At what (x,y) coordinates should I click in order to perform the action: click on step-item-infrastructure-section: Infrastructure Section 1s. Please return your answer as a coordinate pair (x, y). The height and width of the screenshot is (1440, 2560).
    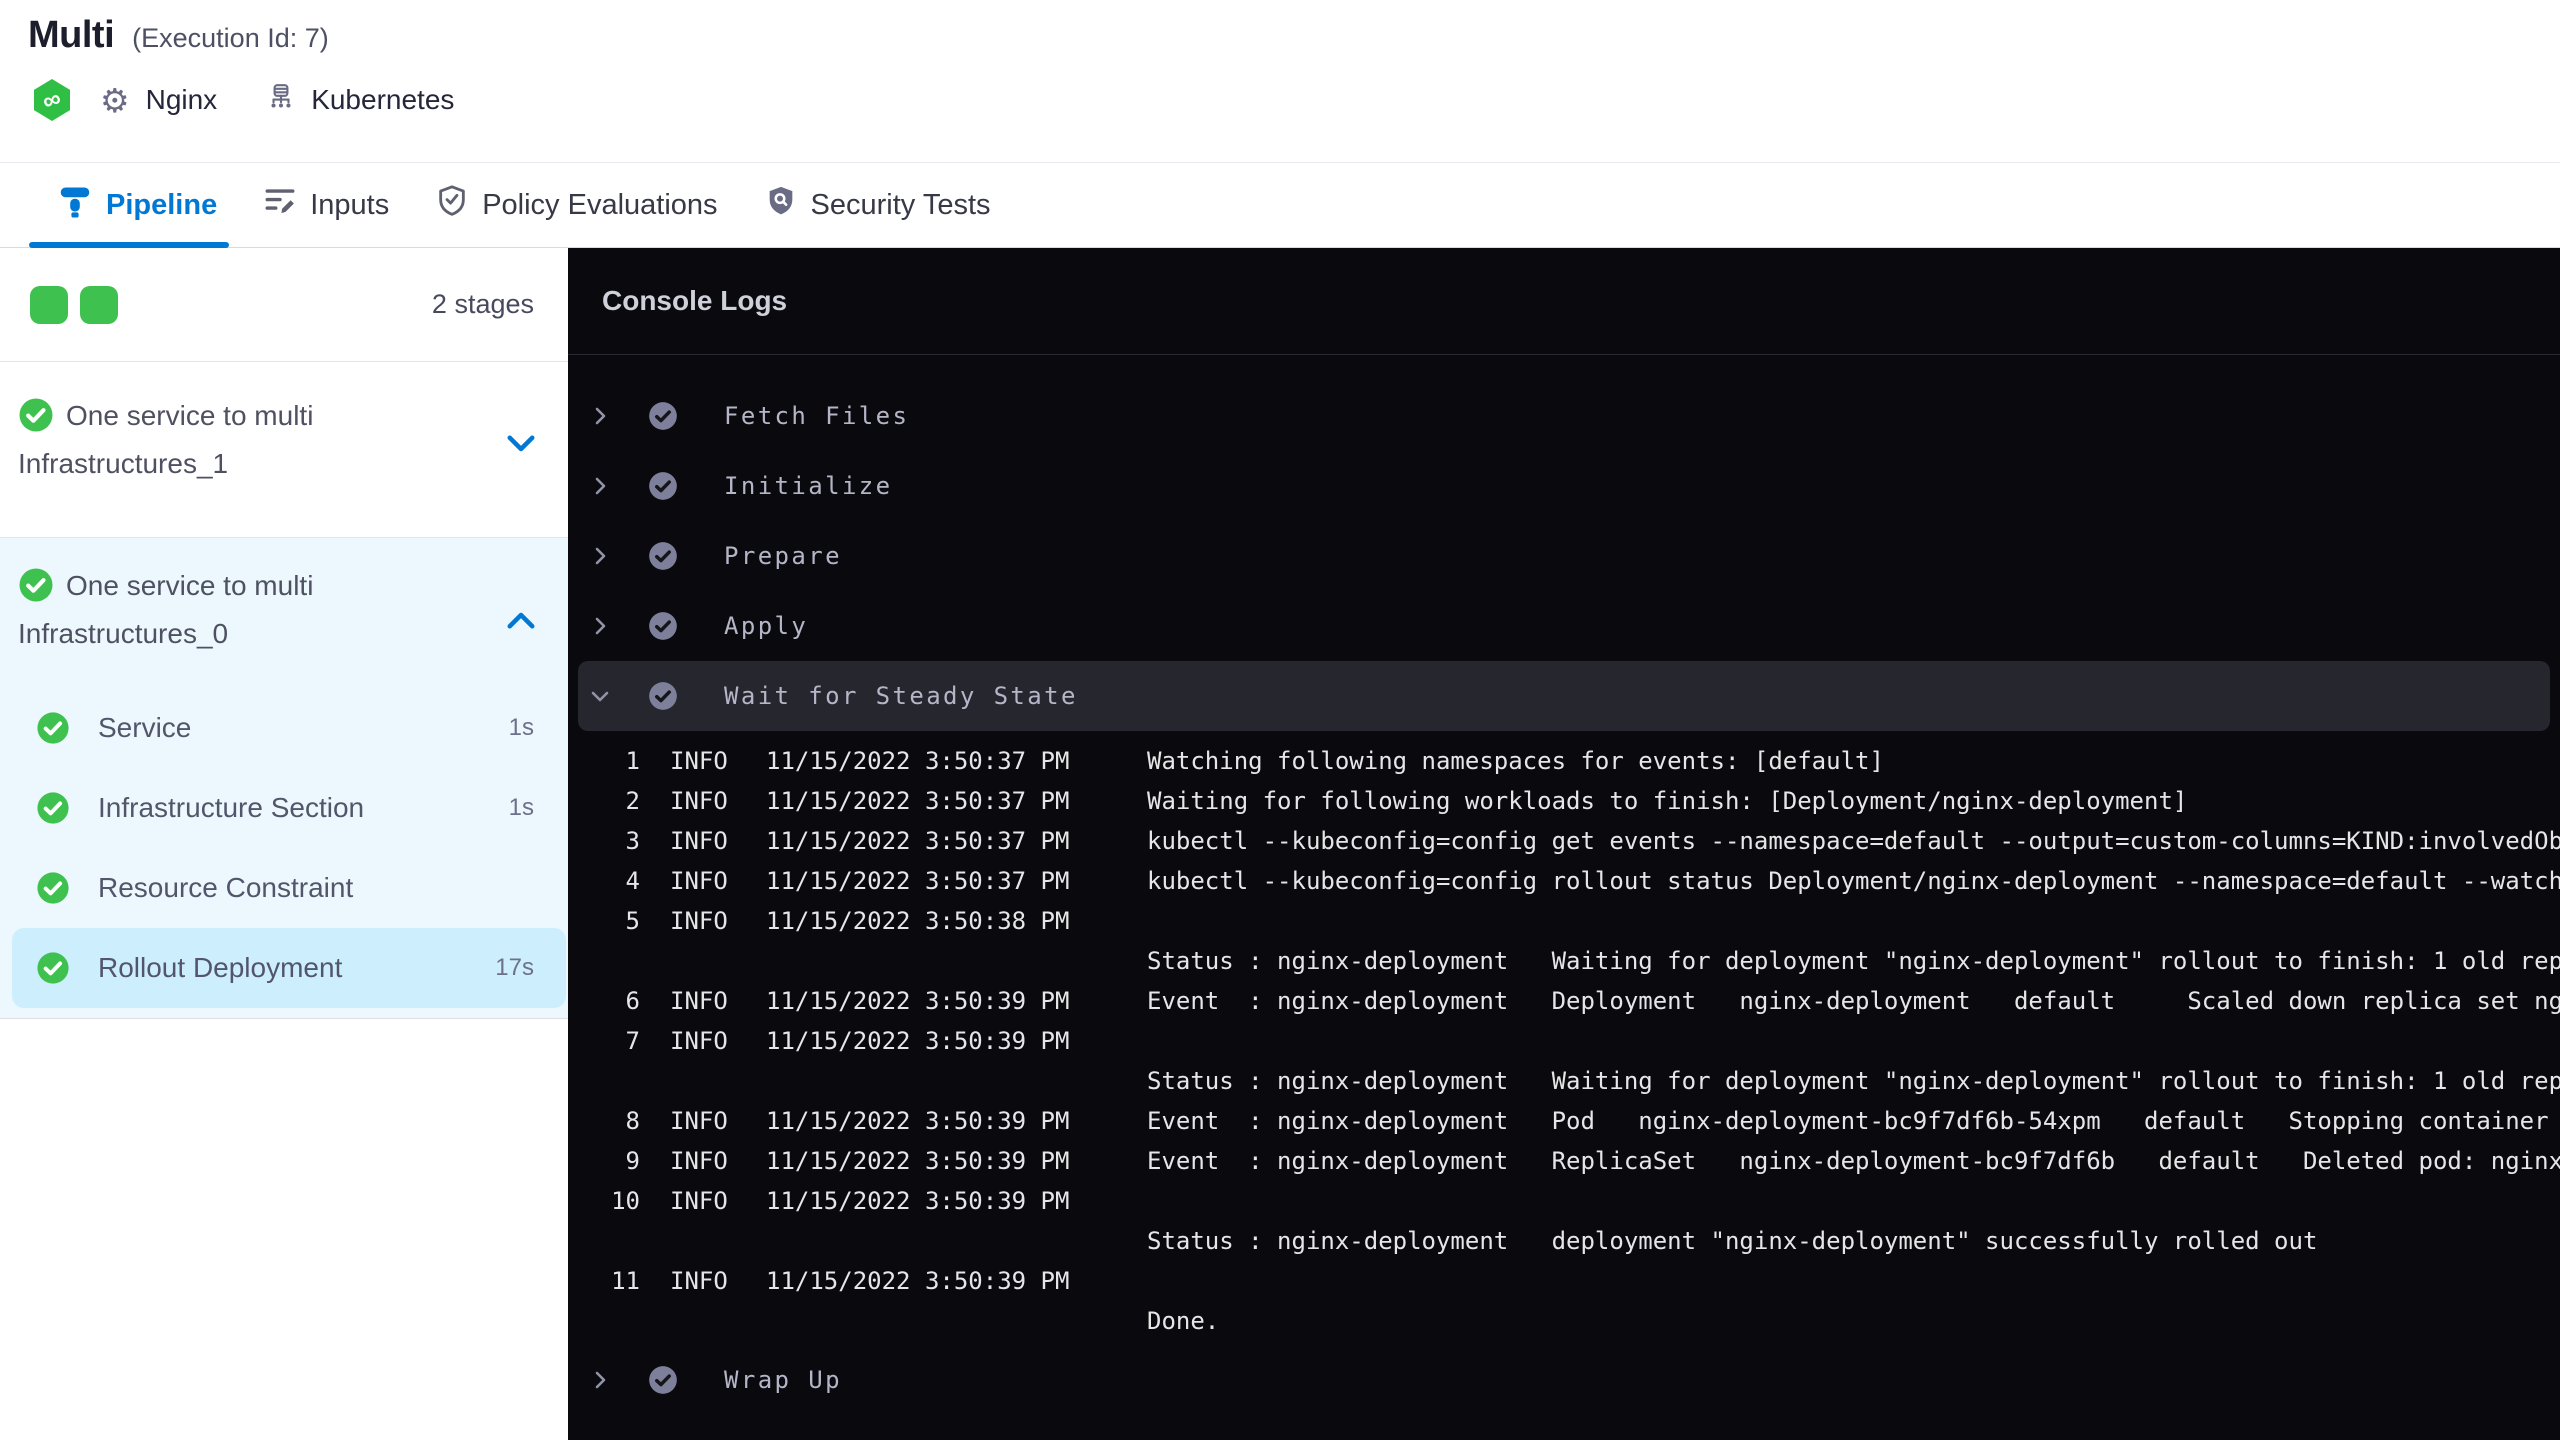
    Looking at the image, I should click on (284, 808).